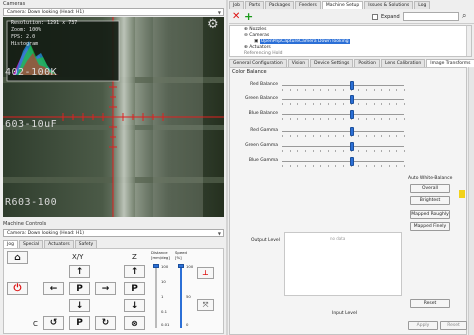 The height and width of the screenshot is (335, 474). What do you see at coordinates (156, 266) in the screenshot?
I see `distance-slider-thumb` at bounding box center [156, 266].